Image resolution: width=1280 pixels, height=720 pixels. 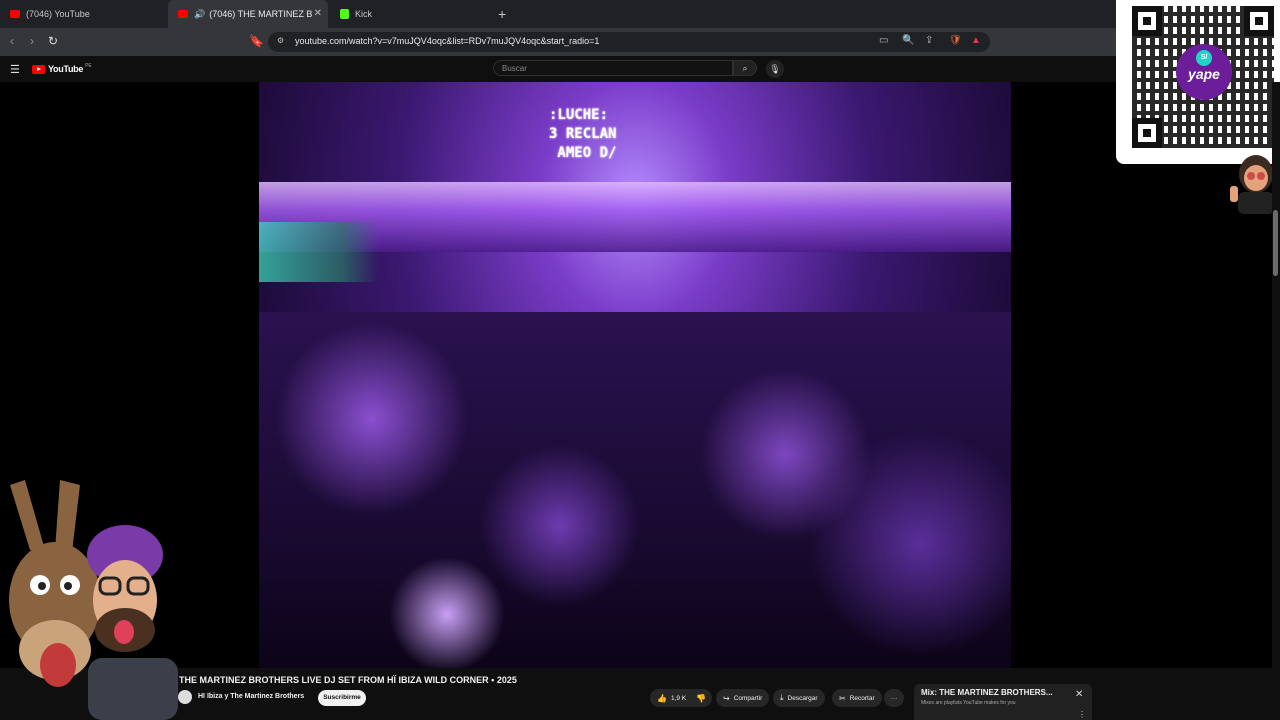 I want to click on qr-finder-bottom-left, so click(x=1147, y=133).